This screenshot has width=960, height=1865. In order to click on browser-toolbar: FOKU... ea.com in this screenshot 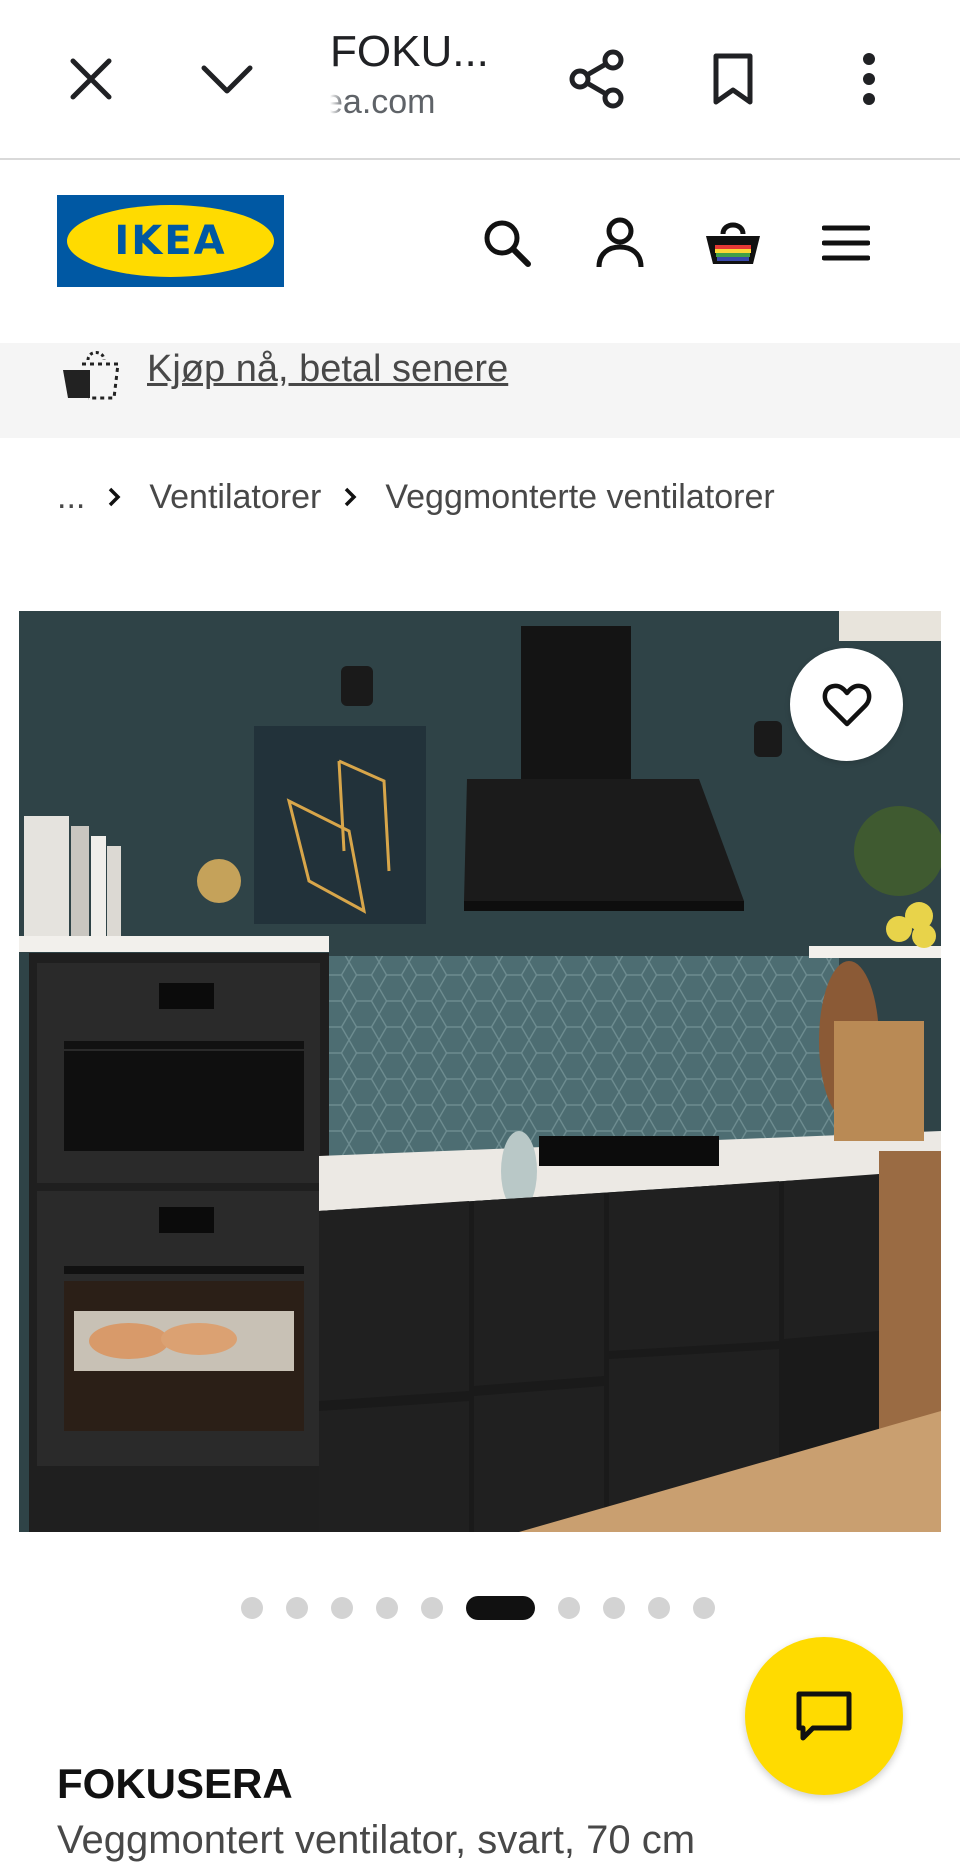, I will do `click(480, 80)`.